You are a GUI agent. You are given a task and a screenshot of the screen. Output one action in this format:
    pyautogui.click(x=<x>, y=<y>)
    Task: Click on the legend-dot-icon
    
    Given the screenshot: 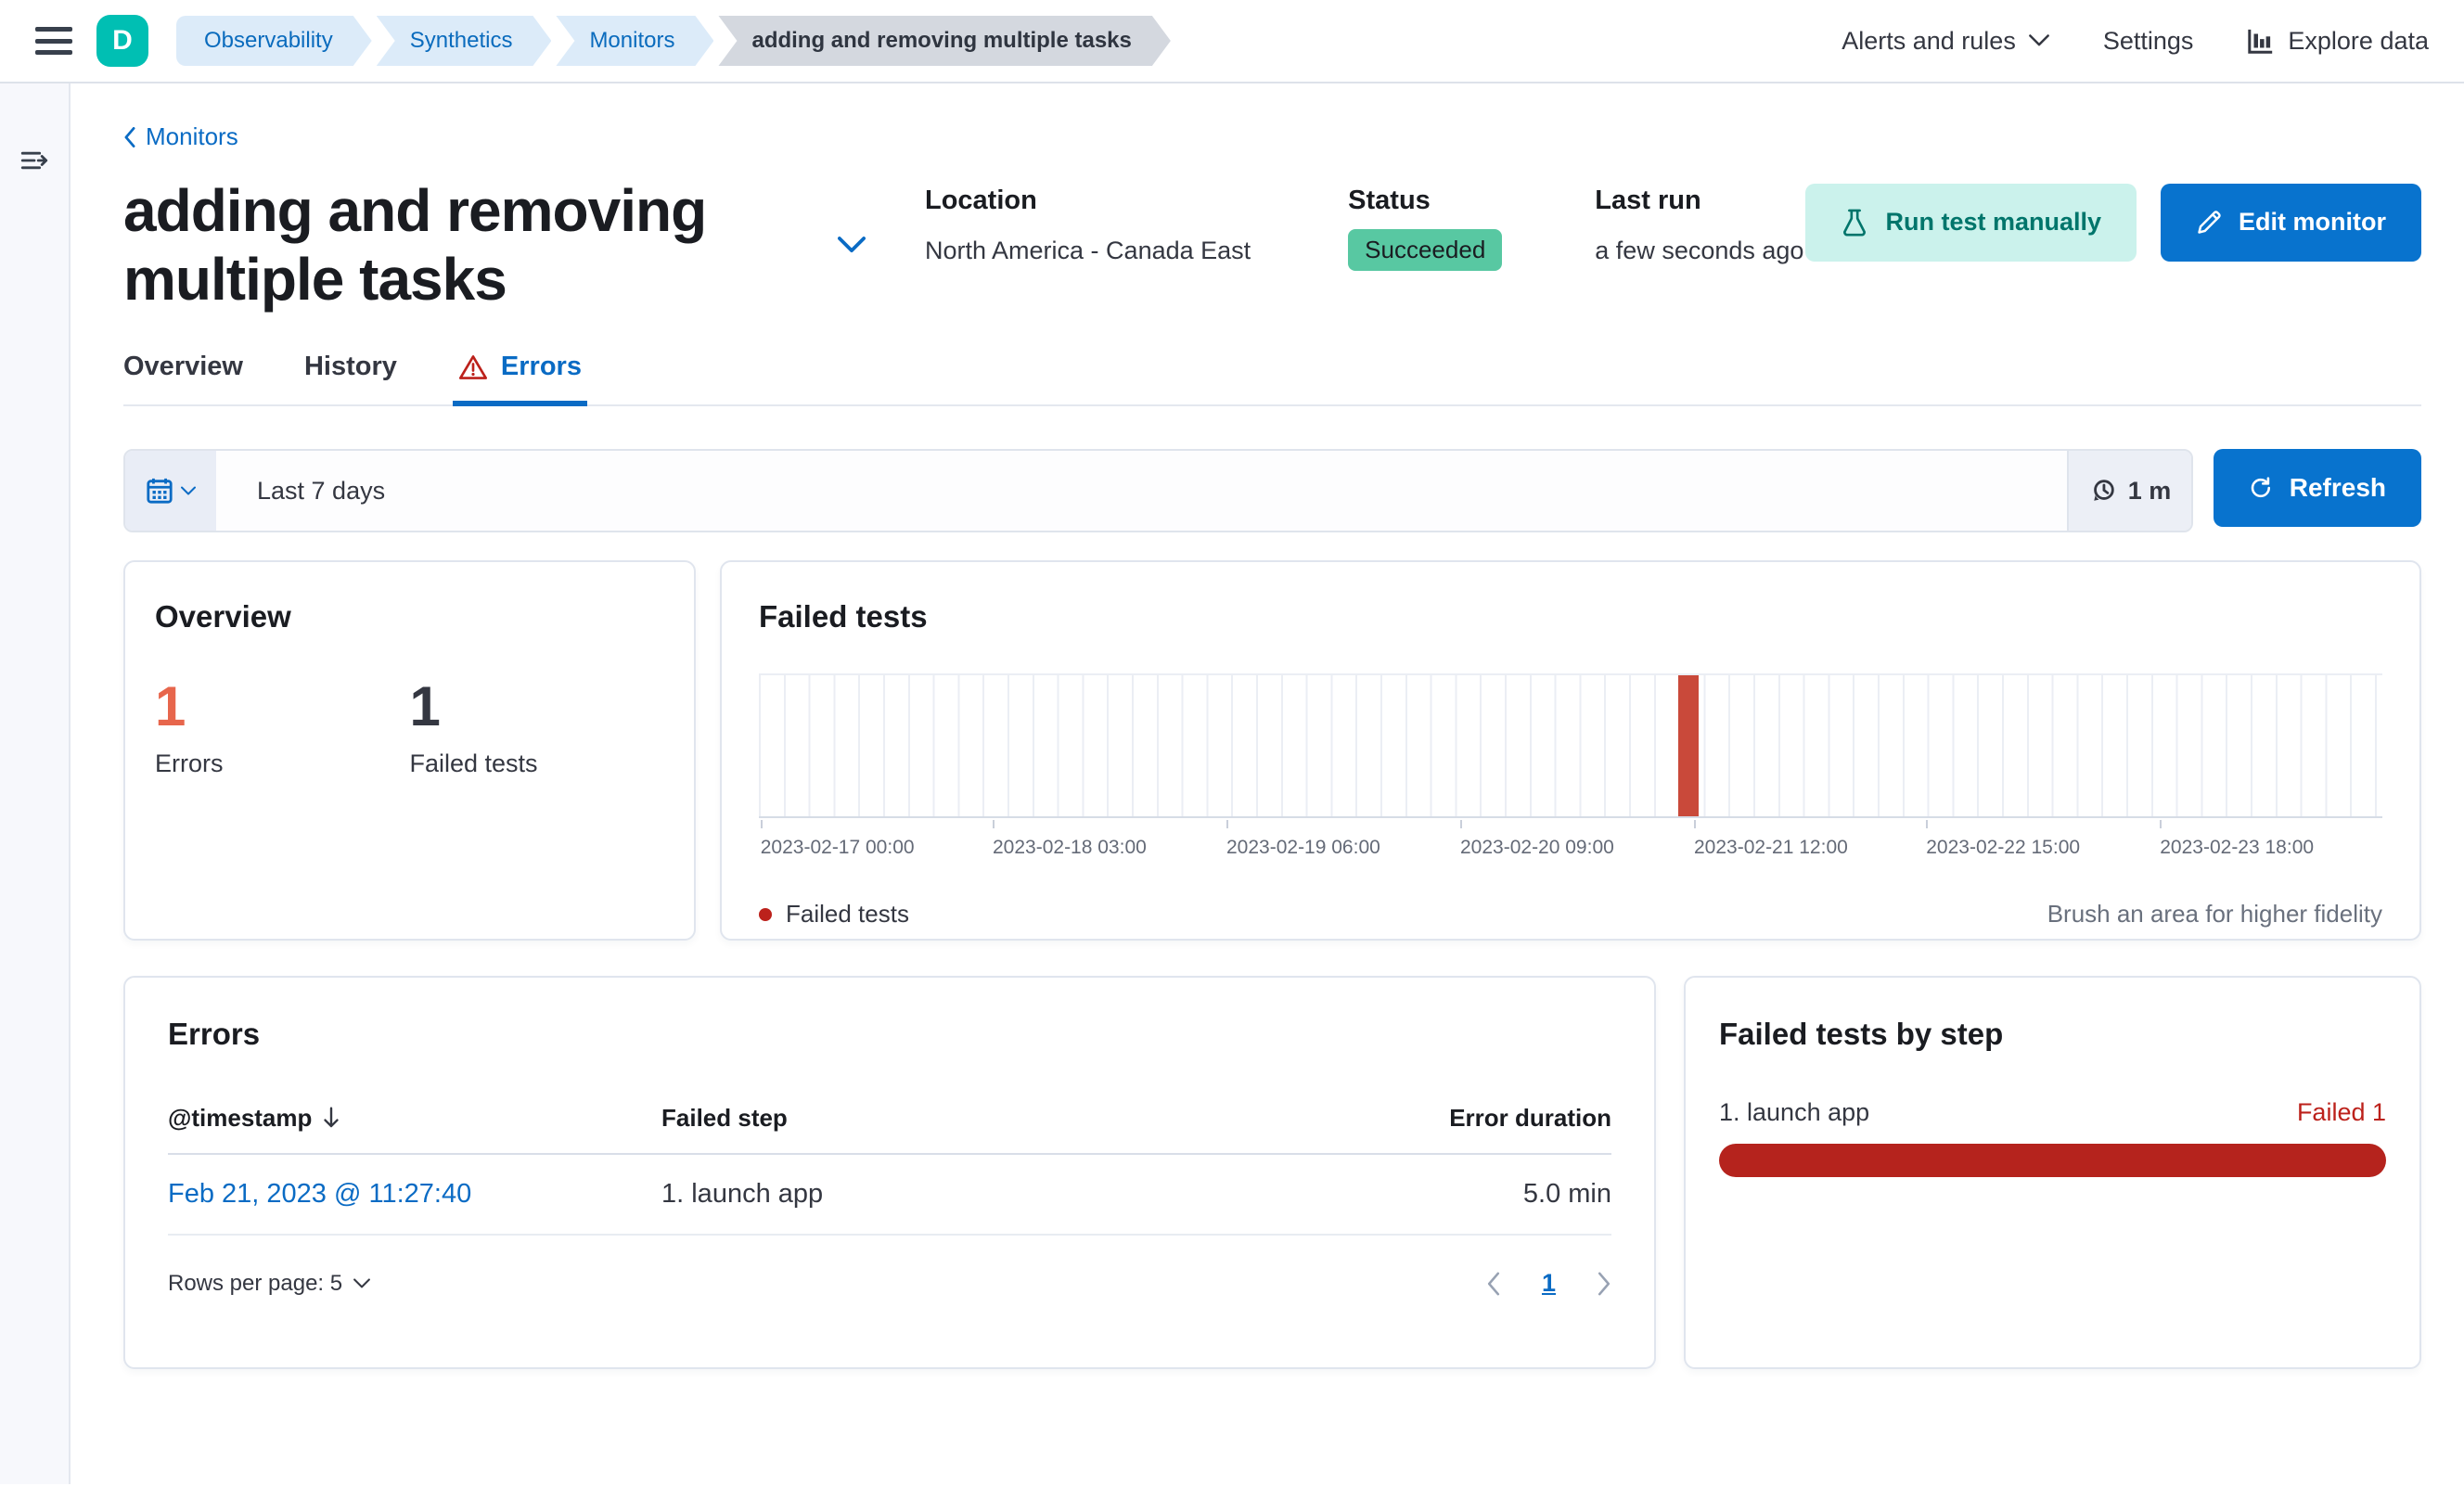 What is the action you would take?
    pyautogui.click(x=765, y=914)
    